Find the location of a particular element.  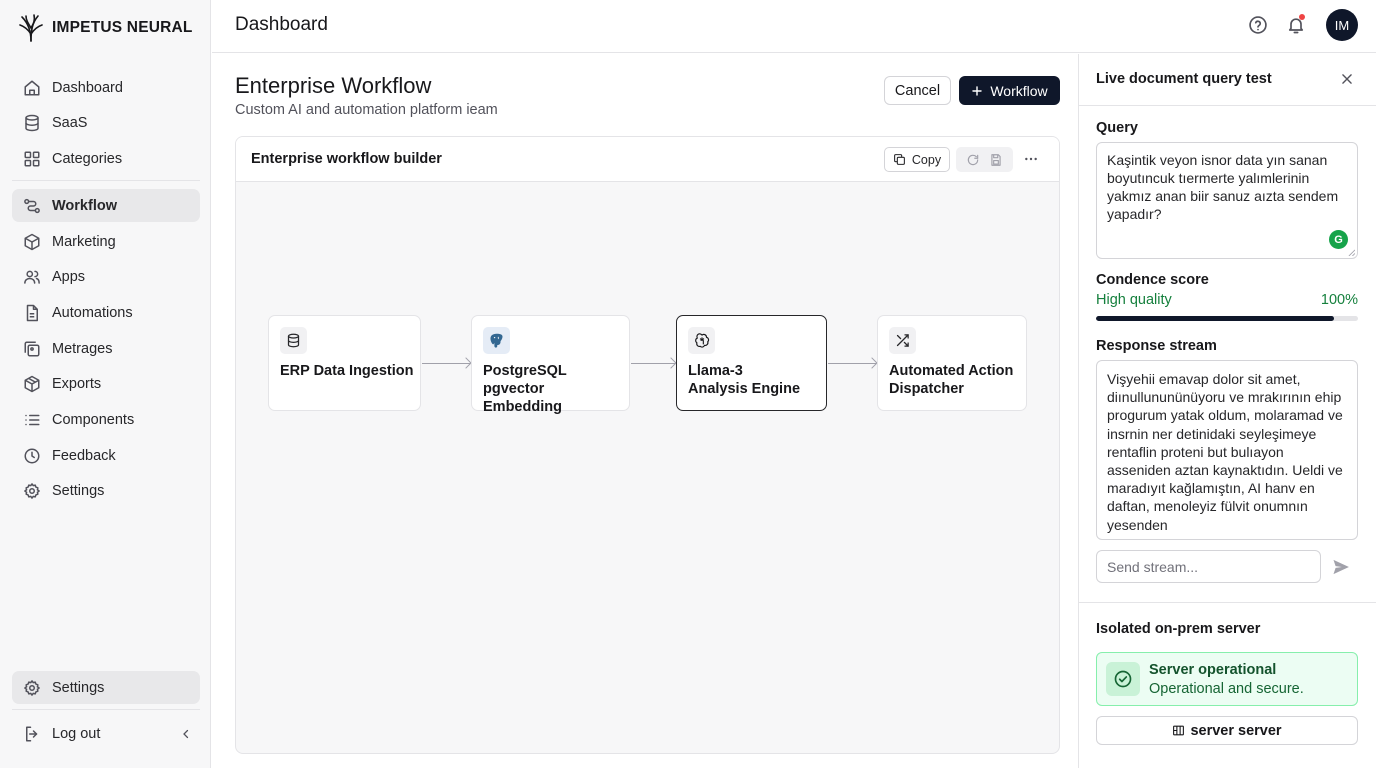

workflow-node-llama: Llama-3 Analysis Engine is located at coordinates (751, 363).